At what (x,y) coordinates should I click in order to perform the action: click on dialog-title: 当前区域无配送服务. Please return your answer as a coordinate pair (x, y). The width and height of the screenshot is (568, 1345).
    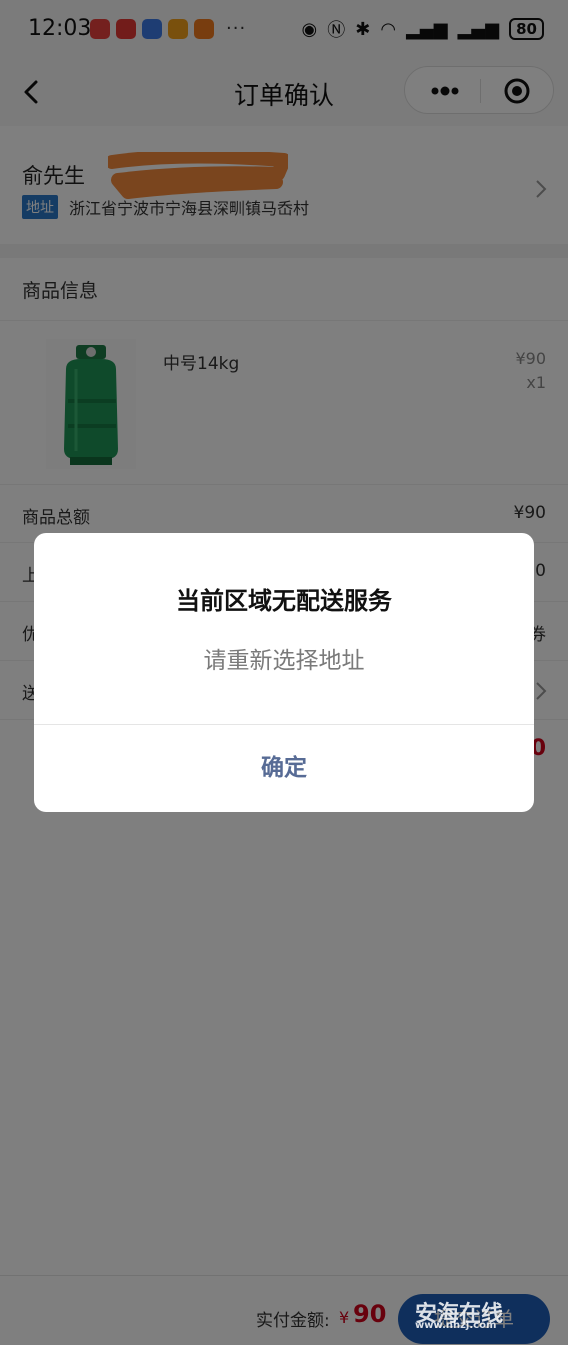
    Looking at the image, I should click on (284, 601).